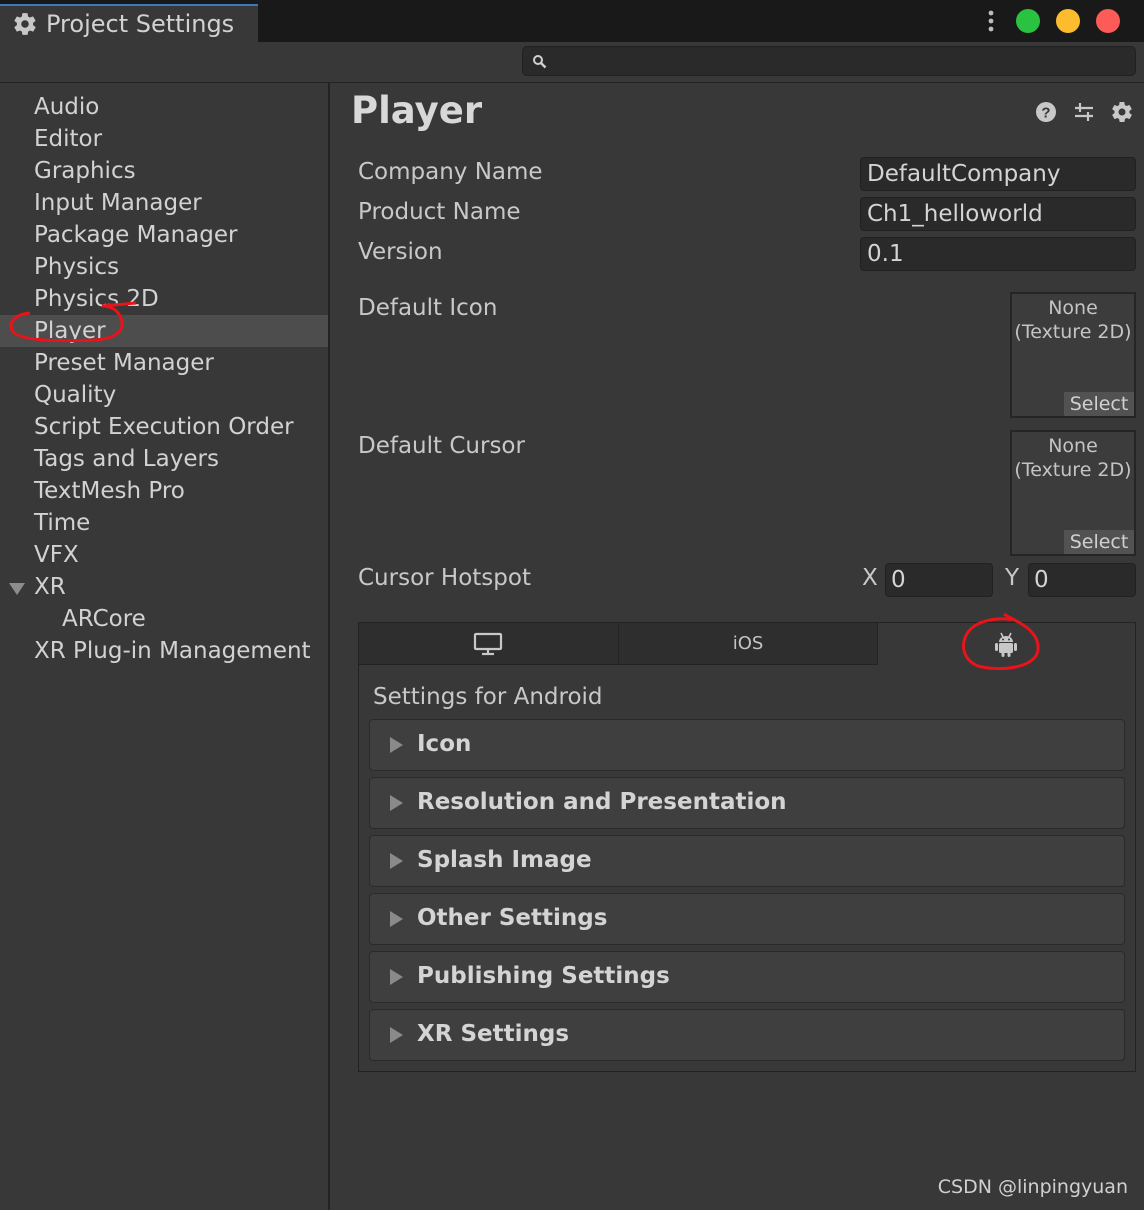 This screenshot has width=1144, height=1210. What do you see at coordinates (104, 619) in the screenshot?
I see `sidebar-item-label: ARCore` at bounding box center [104, 619].